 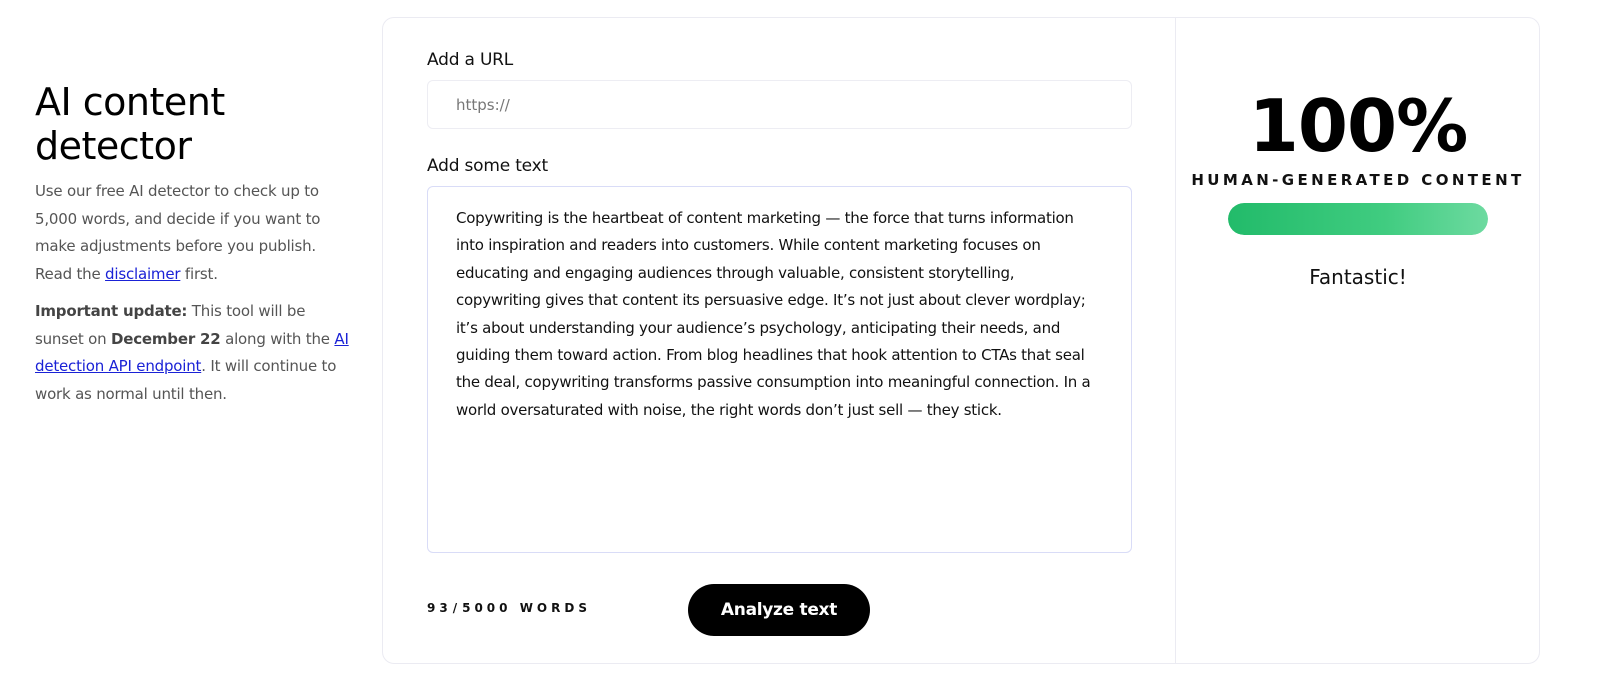 I want to click on sunset-date: December 22, so click(x=165, y=338).